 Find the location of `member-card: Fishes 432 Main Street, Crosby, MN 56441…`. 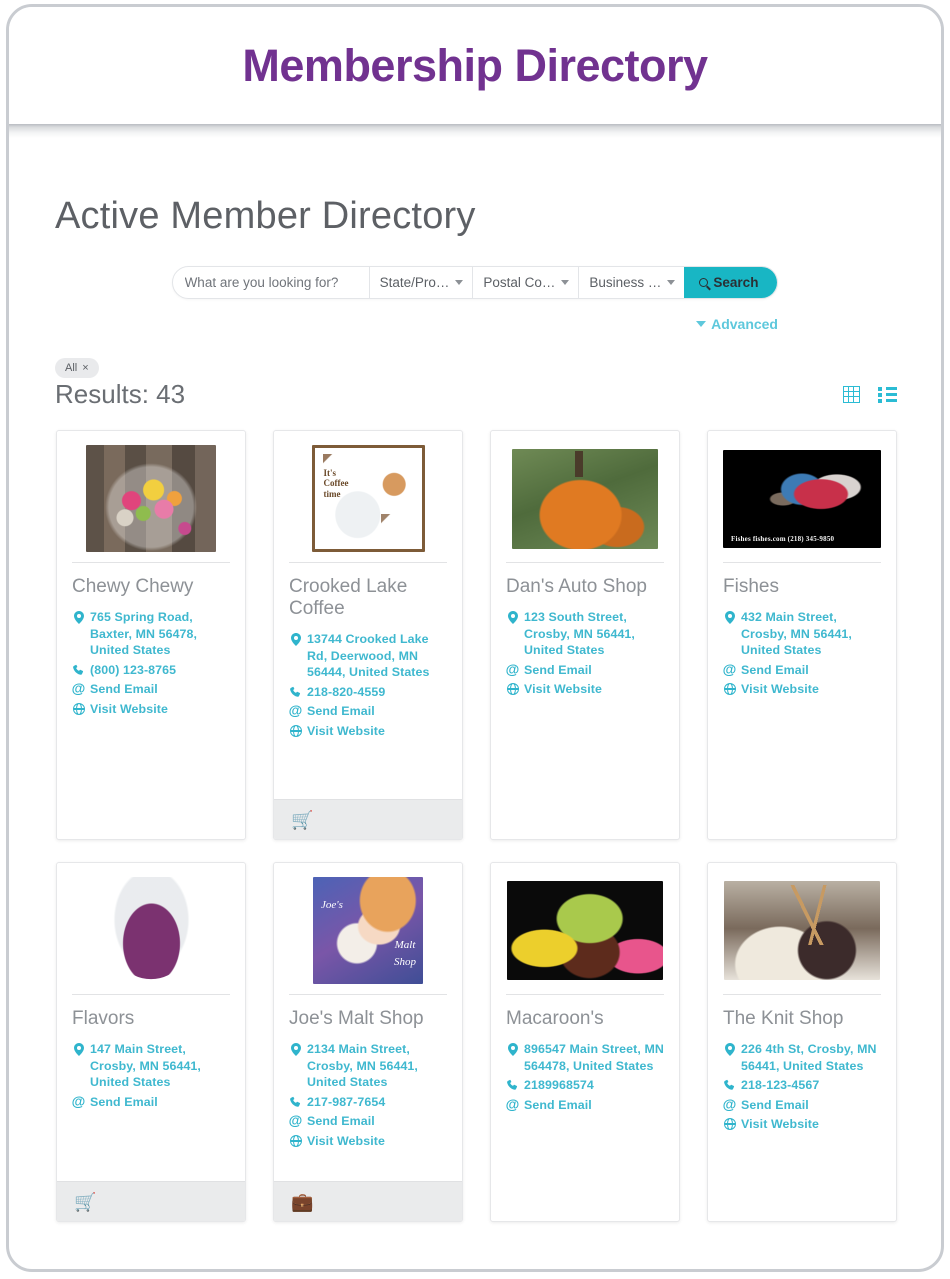

member-card: Fishes 432 Main Street, Crosby, MN 56441… is located at coordinates (802, 635).